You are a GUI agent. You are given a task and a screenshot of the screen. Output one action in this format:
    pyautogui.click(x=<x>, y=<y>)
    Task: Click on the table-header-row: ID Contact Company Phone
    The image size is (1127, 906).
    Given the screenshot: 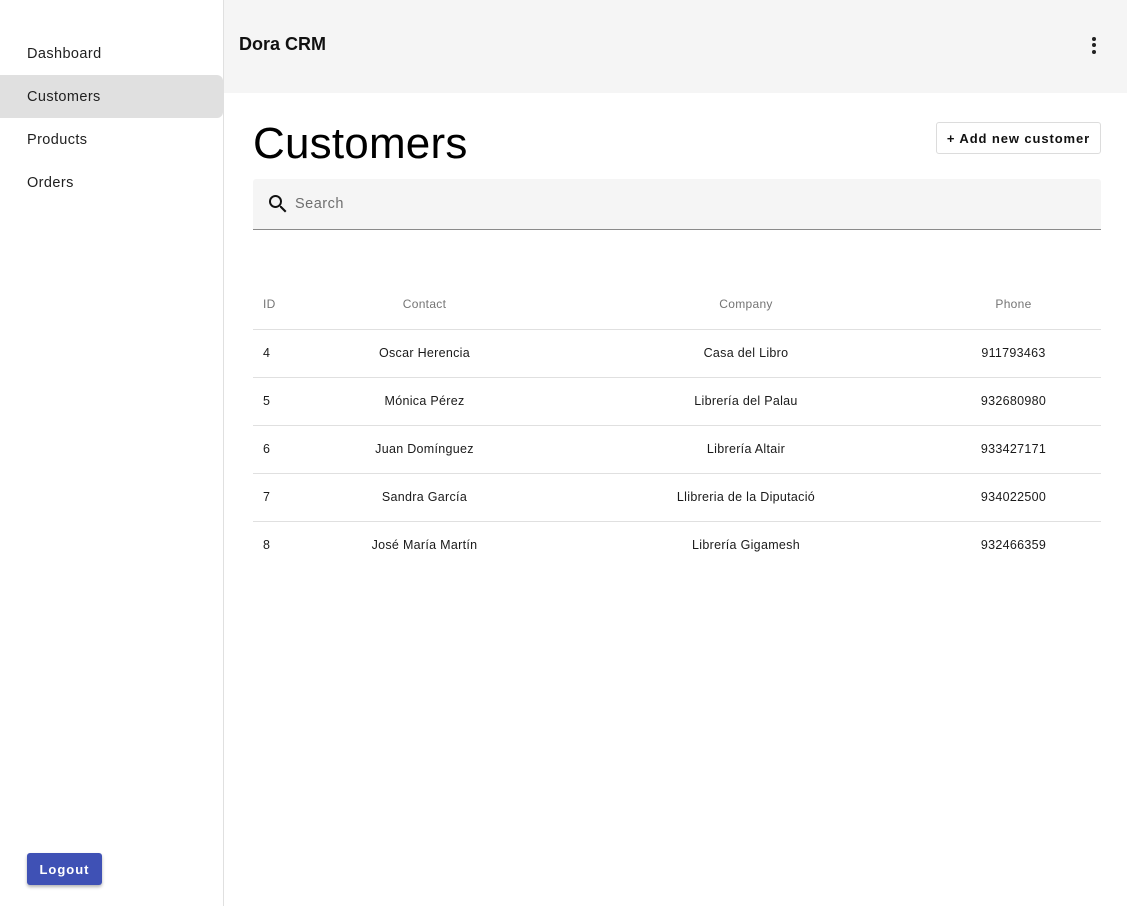 What is the action you would take?
    pyautogui.click(x=677, y=304)
    